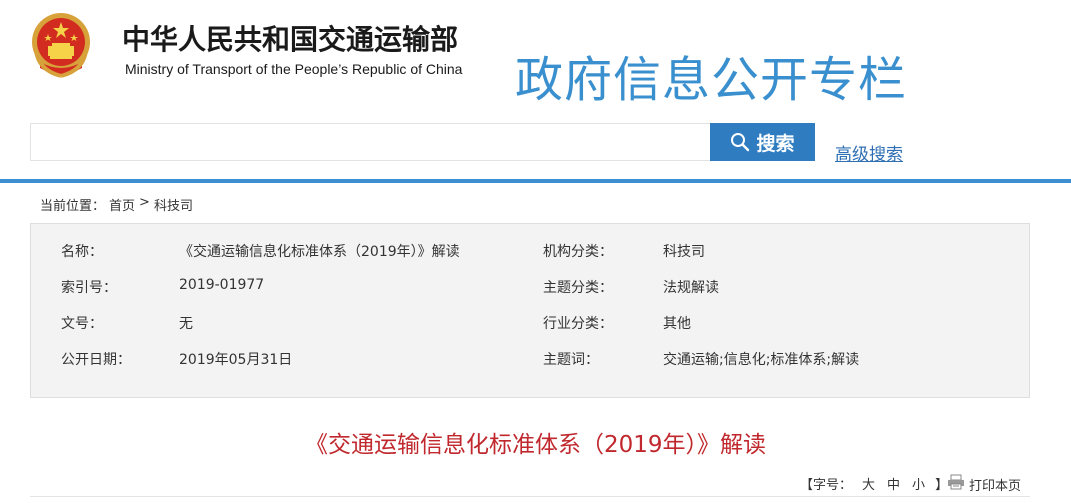  I want to click on printer-icon, so click(956, 484).